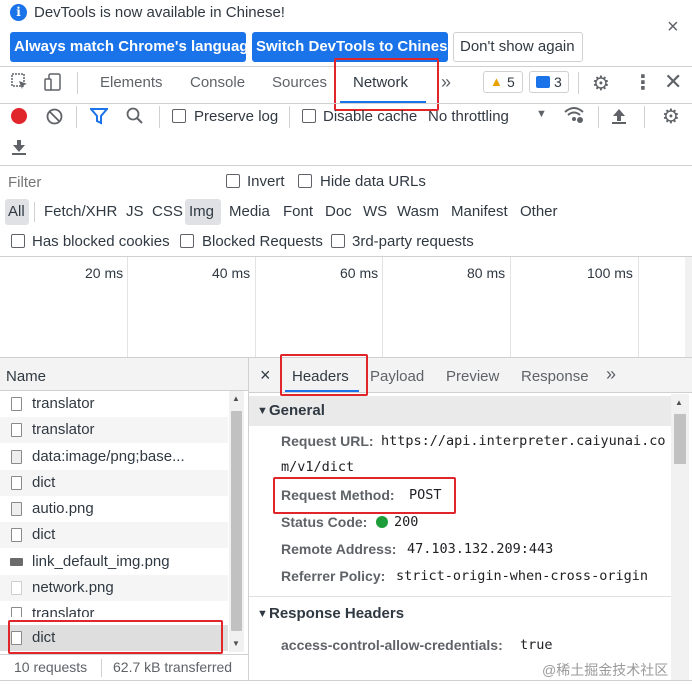 The height and width of the screenshot is (697, 692). I want to click on hide-data-urls-checkbox, so click(305, 181).